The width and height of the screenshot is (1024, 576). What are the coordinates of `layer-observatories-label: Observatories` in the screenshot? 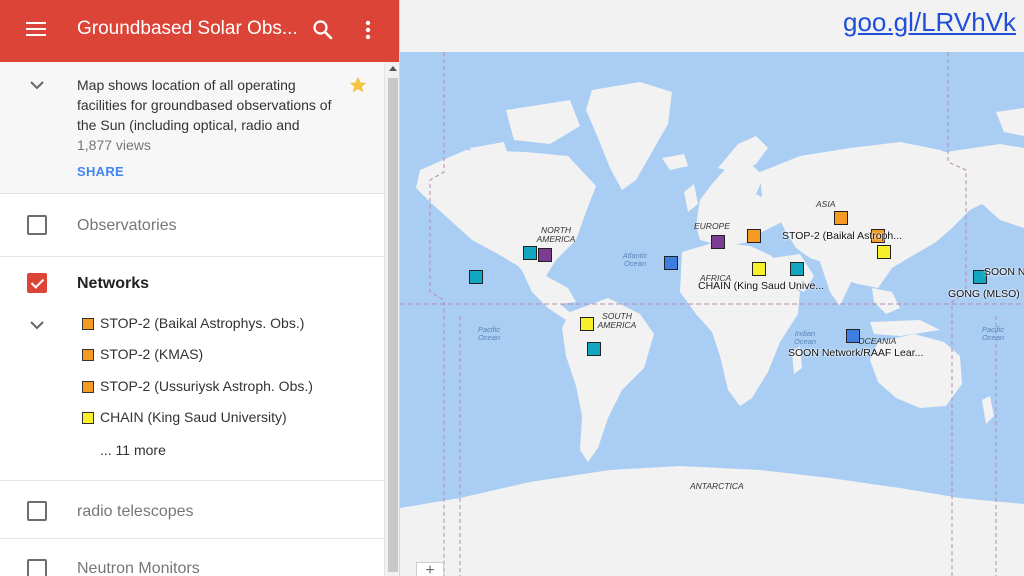 It's located at (127, 226).